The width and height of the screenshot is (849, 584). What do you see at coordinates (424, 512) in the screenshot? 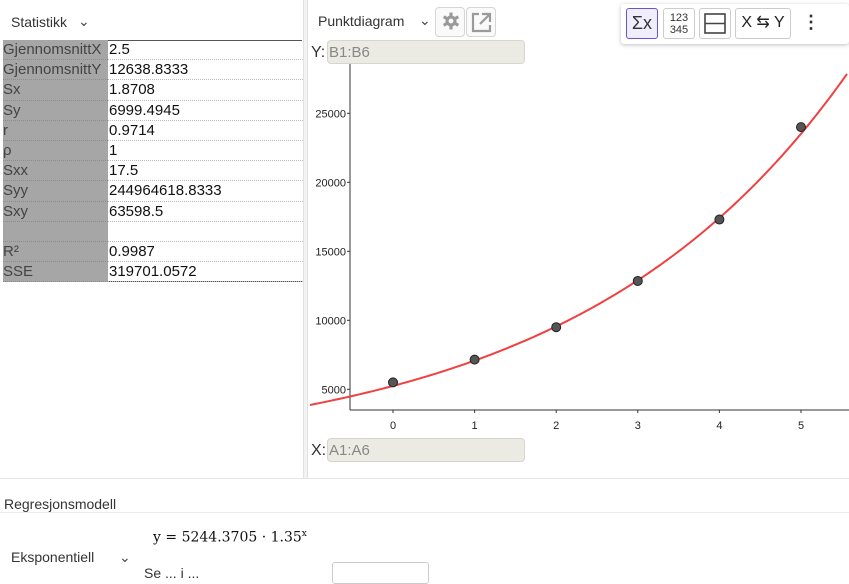
I see `divider` at bounding box center [424, 512].